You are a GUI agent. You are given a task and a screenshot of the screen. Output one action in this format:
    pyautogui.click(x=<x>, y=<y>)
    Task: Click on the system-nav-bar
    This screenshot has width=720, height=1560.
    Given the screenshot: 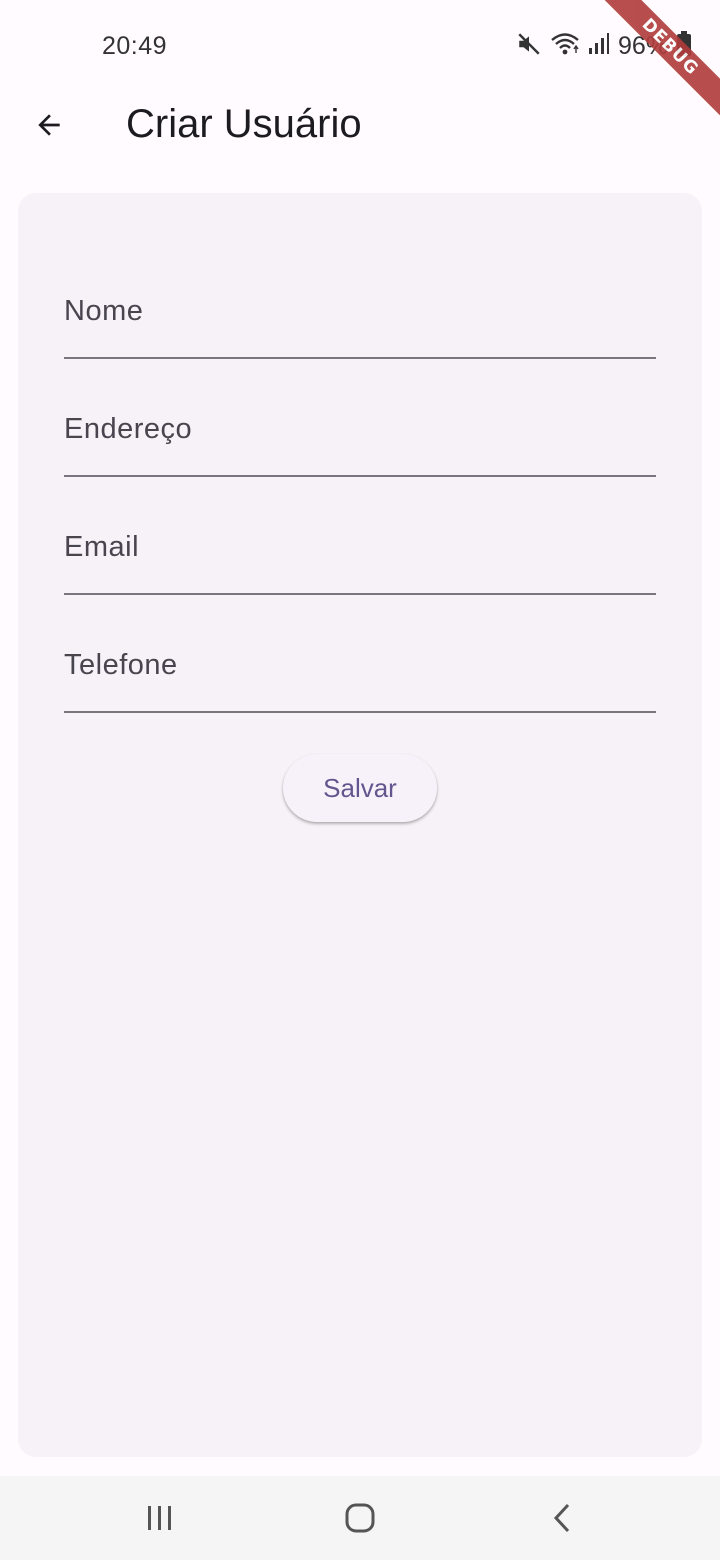 What is the action you would take?
    pyautogui.click(x=360, y=1518)
    